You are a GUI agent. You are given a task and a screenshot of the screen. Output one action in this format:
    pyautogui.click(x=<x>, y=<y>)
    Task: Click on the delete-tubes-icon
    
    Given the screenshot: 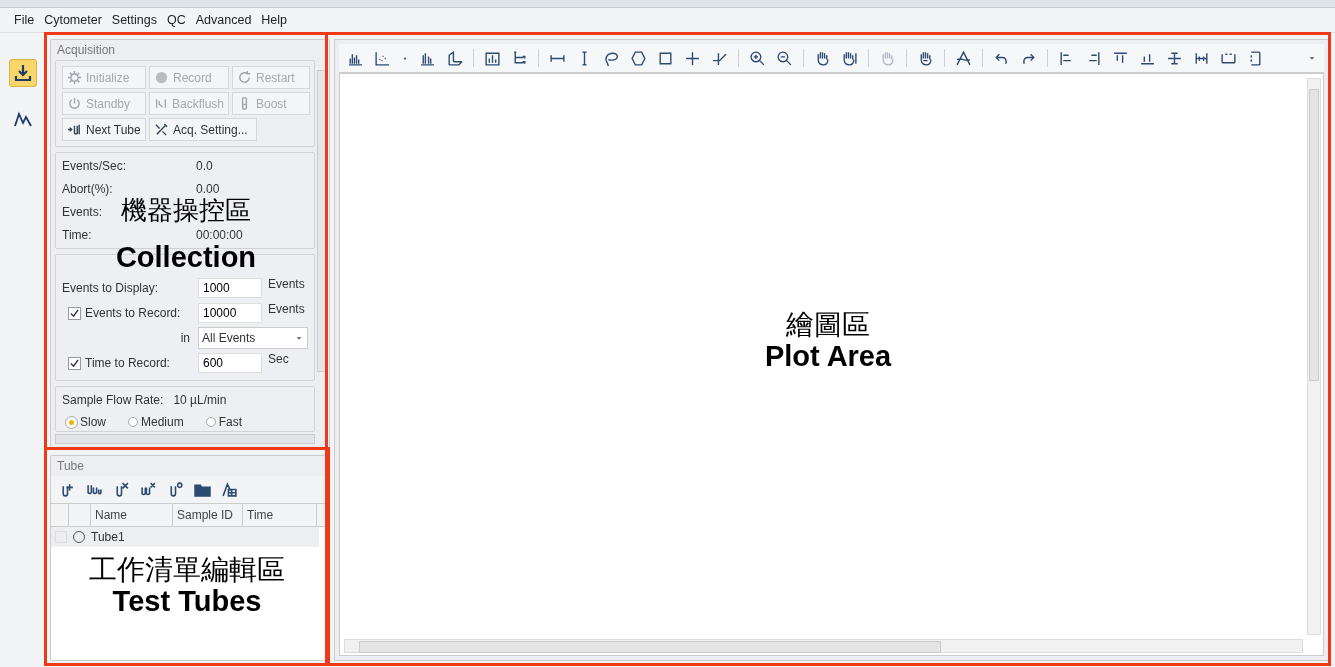 What is the action you would take?
    pyautogui.click(x=148, y=489)
    